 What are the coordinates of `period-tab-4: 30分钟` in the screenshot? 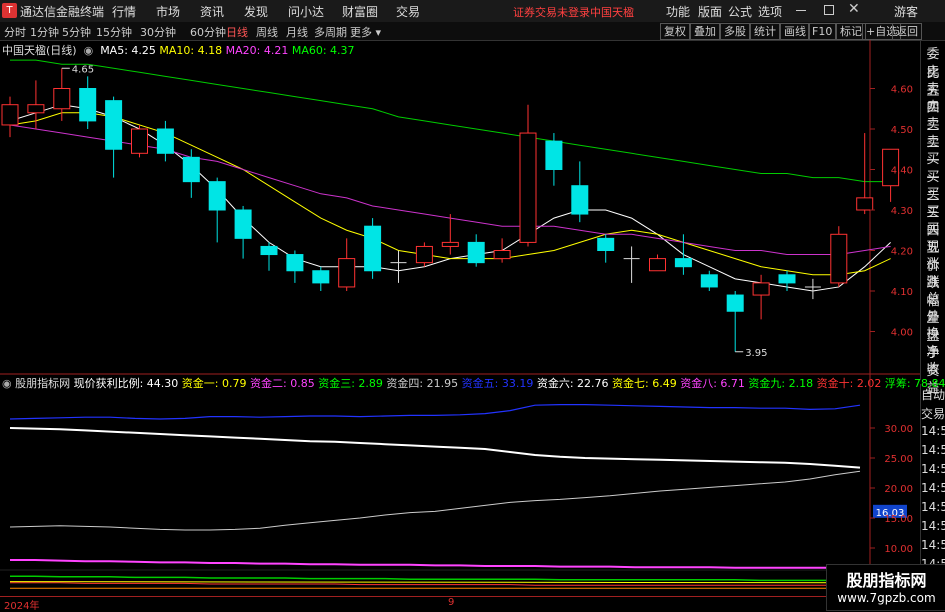 It's located at (158, 32).